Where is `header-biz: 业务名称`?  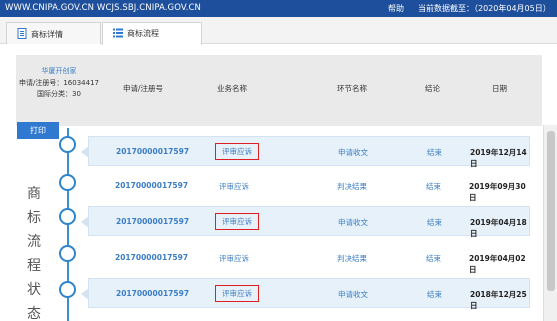 header-biz: 业务名称 is located at coordinates (232, 88).